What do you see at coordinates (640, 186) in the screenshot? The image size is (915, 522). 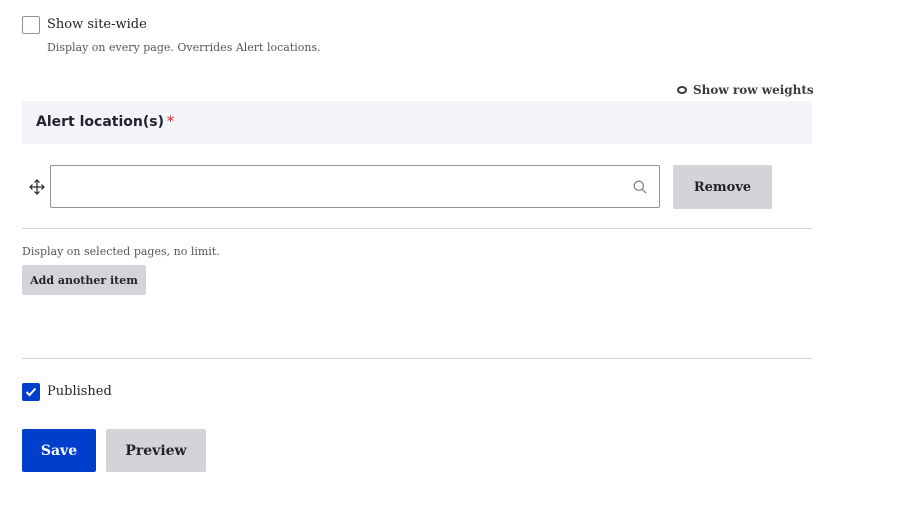 I see `search-icon` at bounding box center [640, 186].